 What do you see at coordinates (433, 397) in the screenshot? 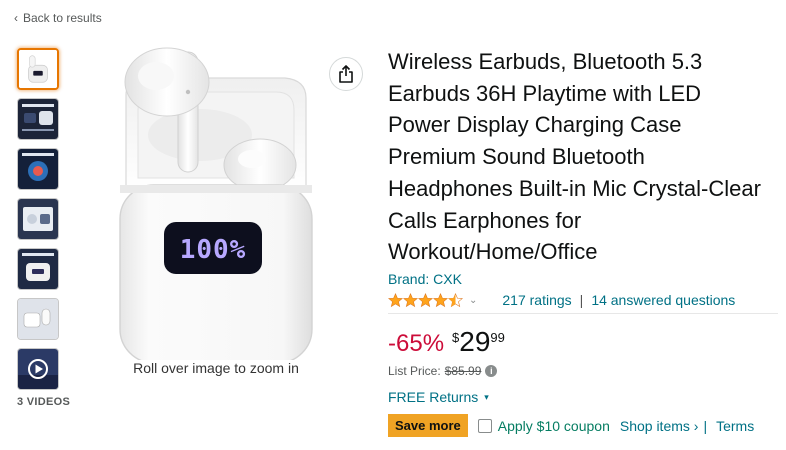
I see `free-returns-label: FREE Returns` at bounding box center [433, 397].